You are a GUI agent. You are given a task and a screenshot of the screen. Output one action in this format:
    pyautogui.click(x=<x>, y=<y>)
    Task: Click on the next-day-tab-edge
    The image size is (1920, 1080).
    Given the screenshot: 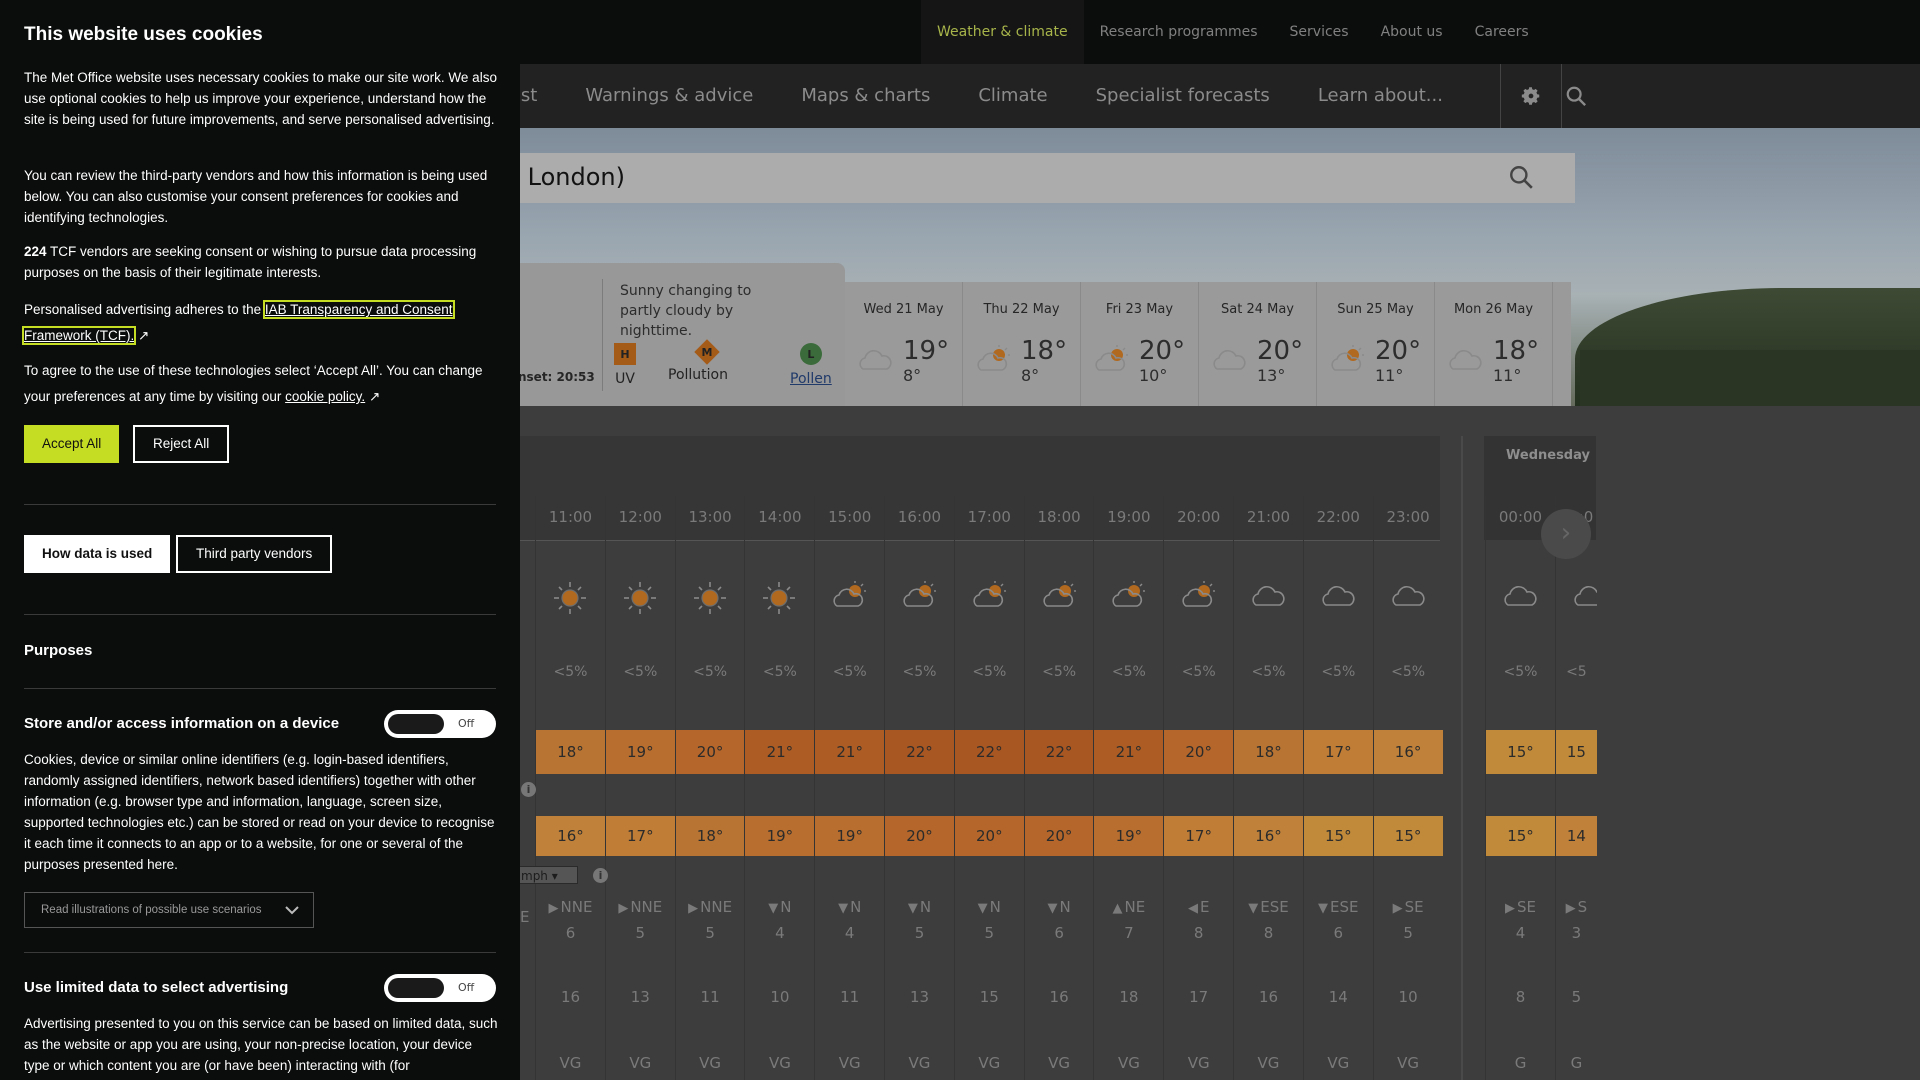 What is the action you would take?
    pyautogui.click(x=1562, y=344)
    